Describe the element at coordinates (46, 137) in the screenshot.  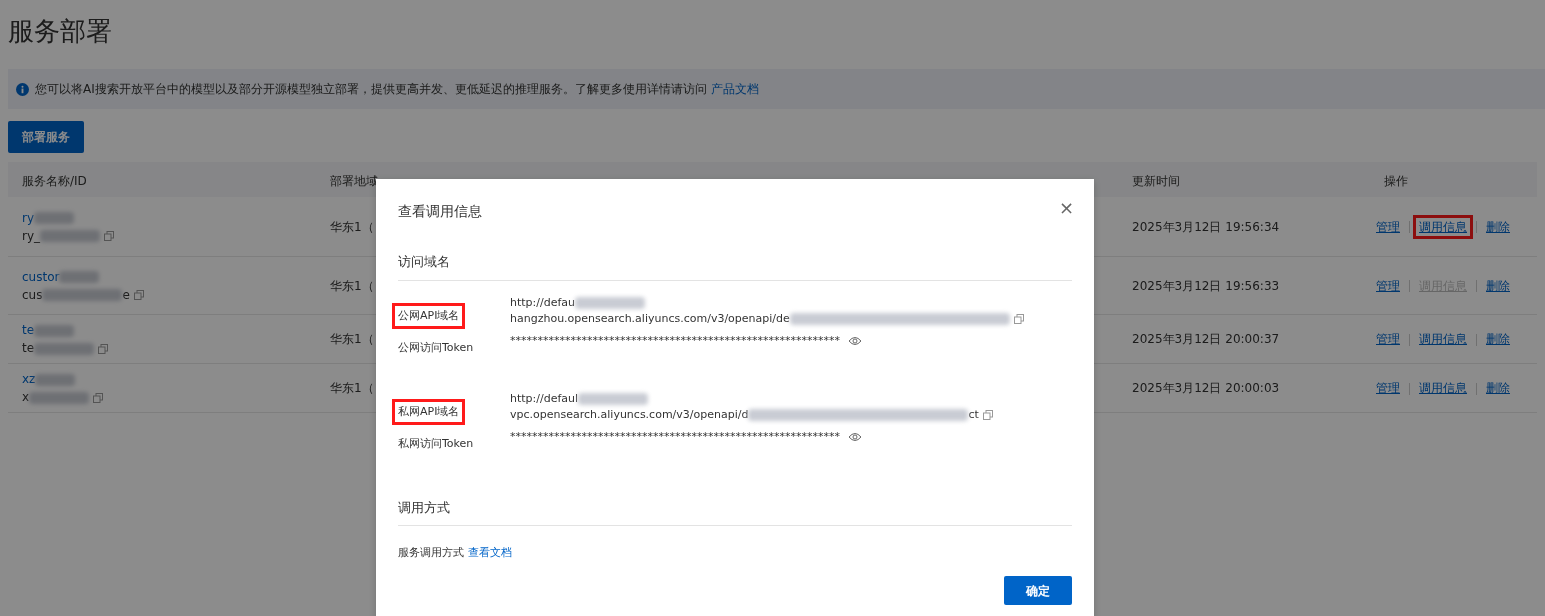
I see `deploy-button: 部署服务` at that location.